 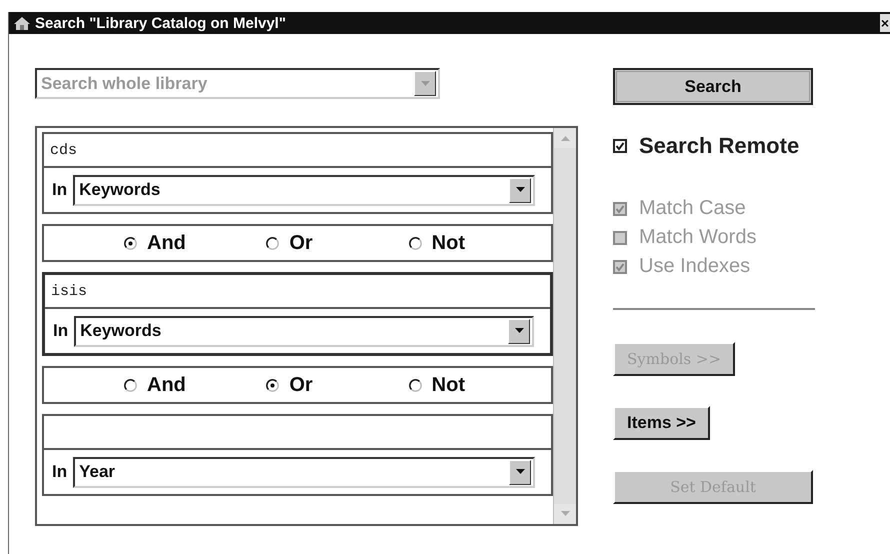 I want to click on search-term-field: isis, so click(x=297, y=292).